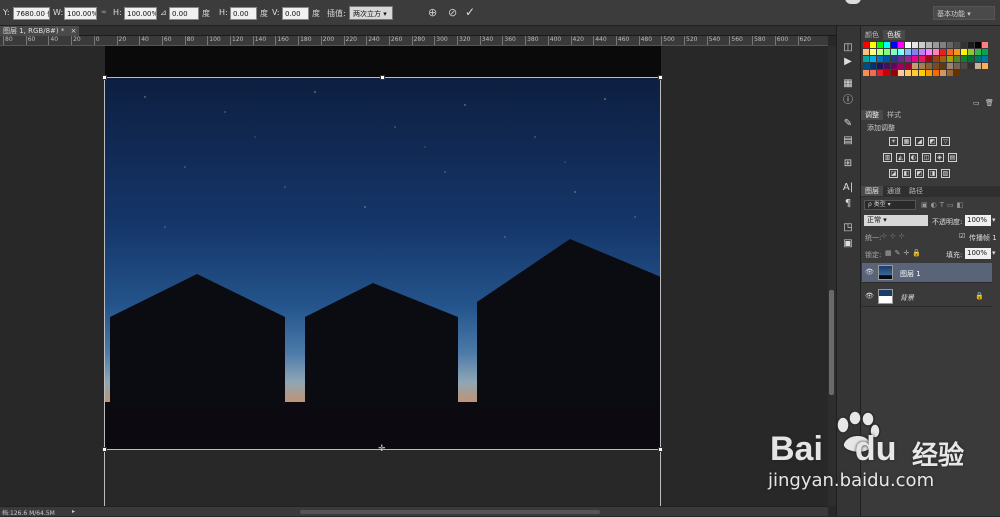 This screenshot has height=517, width=1000. What do you see at coordinates (295, 13) in the screenshot?
I see `vskew-field: 0.00` at bounding box center [295, 13].